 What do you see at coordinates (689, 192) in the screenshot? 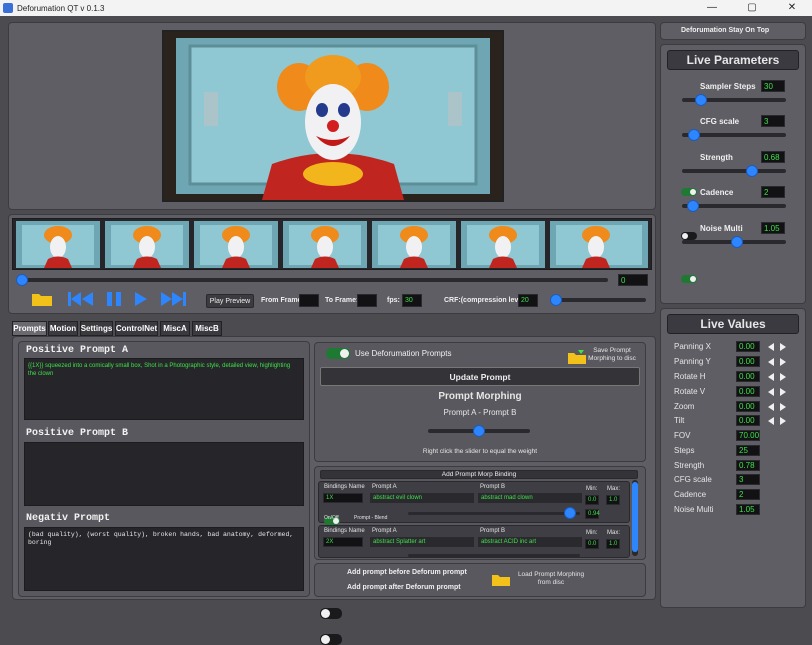
I see `cfg-scale-toggle` at bounding box center [689, 192].